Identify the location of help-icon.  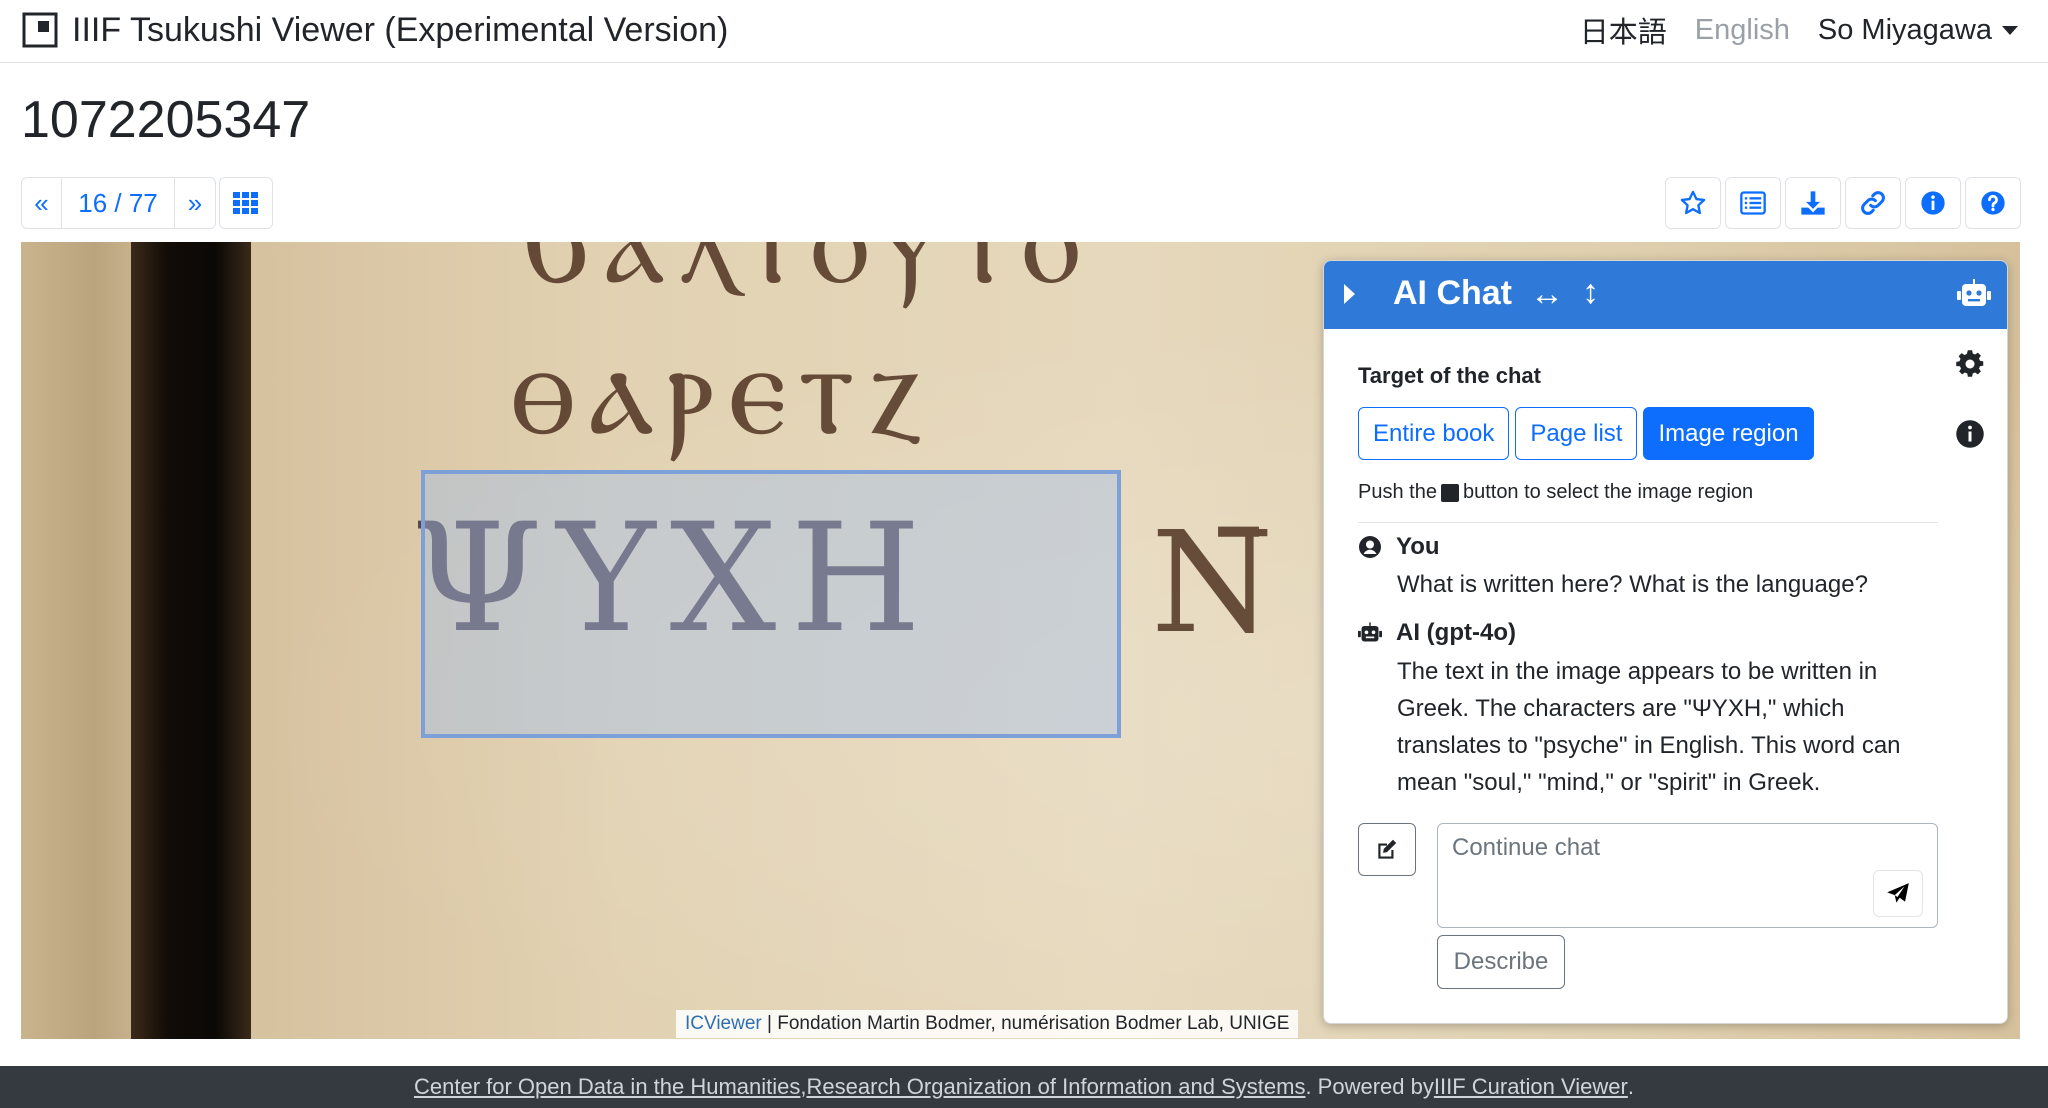
(1993, 203).